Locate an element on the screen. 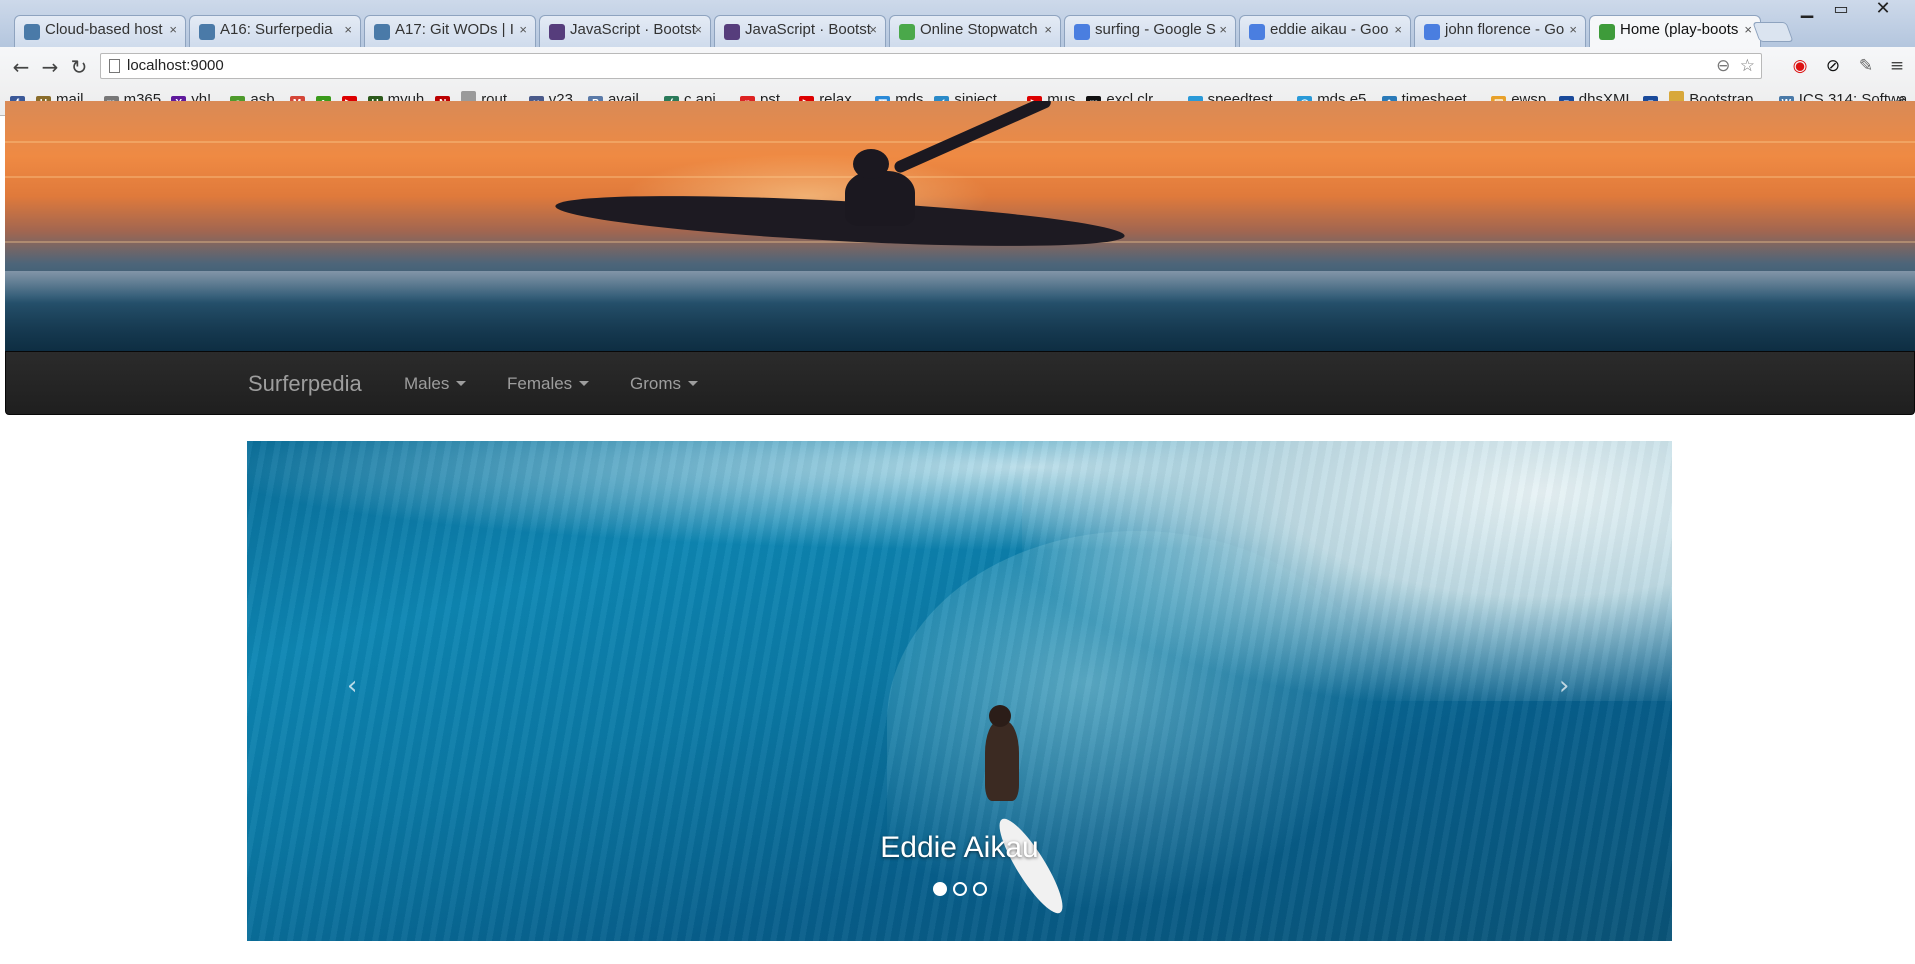 The image size is (1915, 964). back-icon: ← is located at coordinates (21, 67).